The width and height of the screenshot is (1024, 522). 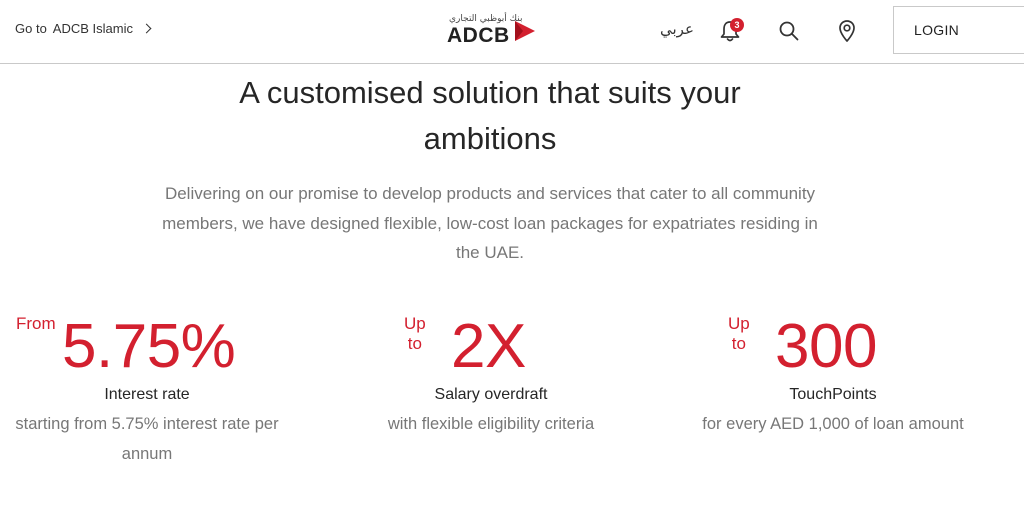 I want to click on search-icon, so click(x=789, y=31).